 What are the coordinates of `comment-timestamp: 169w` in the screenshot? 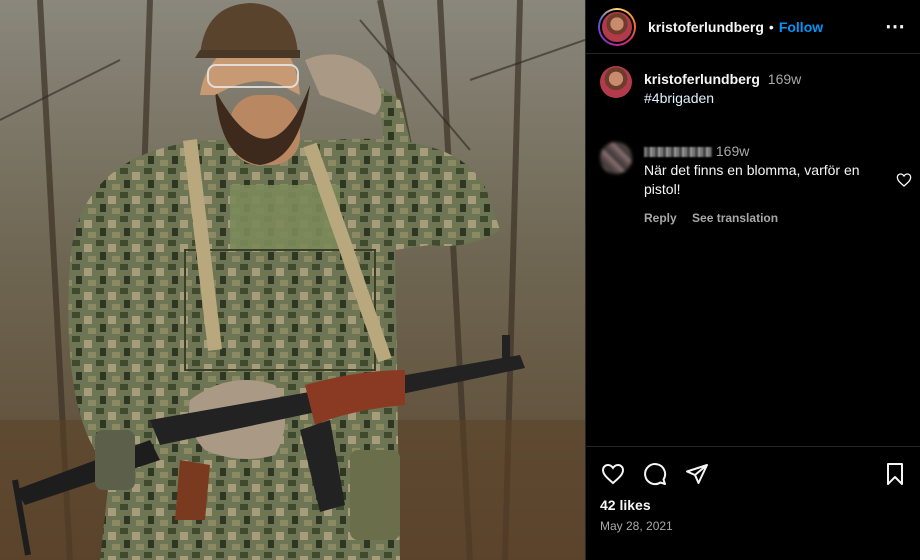 It's located at (732, 151).